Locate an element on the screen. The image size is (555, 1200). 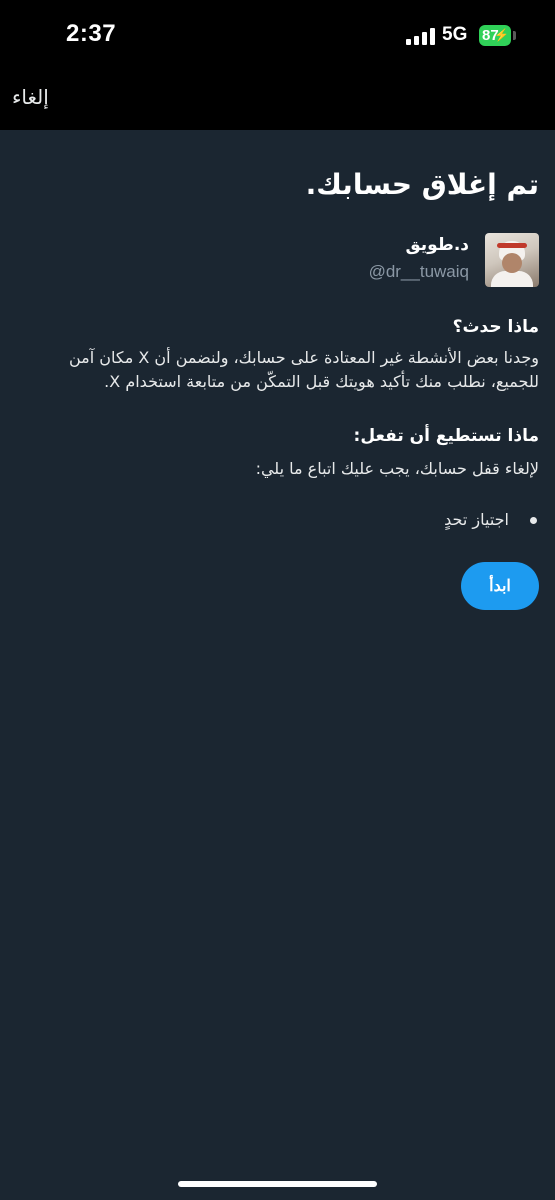
what-happened-heading: ماذا حدث؟ is located at coordinates (495, 327).